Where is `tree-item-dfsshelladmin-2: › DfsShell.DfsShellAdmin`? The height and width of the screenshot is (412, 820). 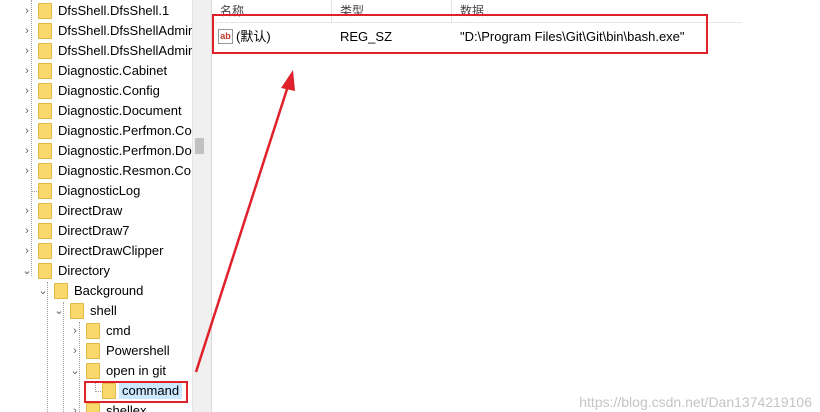 tree-item-dfsshelladmin-2: › DfsShell.DfsShellAdmin is located at coordinates (96, 51).